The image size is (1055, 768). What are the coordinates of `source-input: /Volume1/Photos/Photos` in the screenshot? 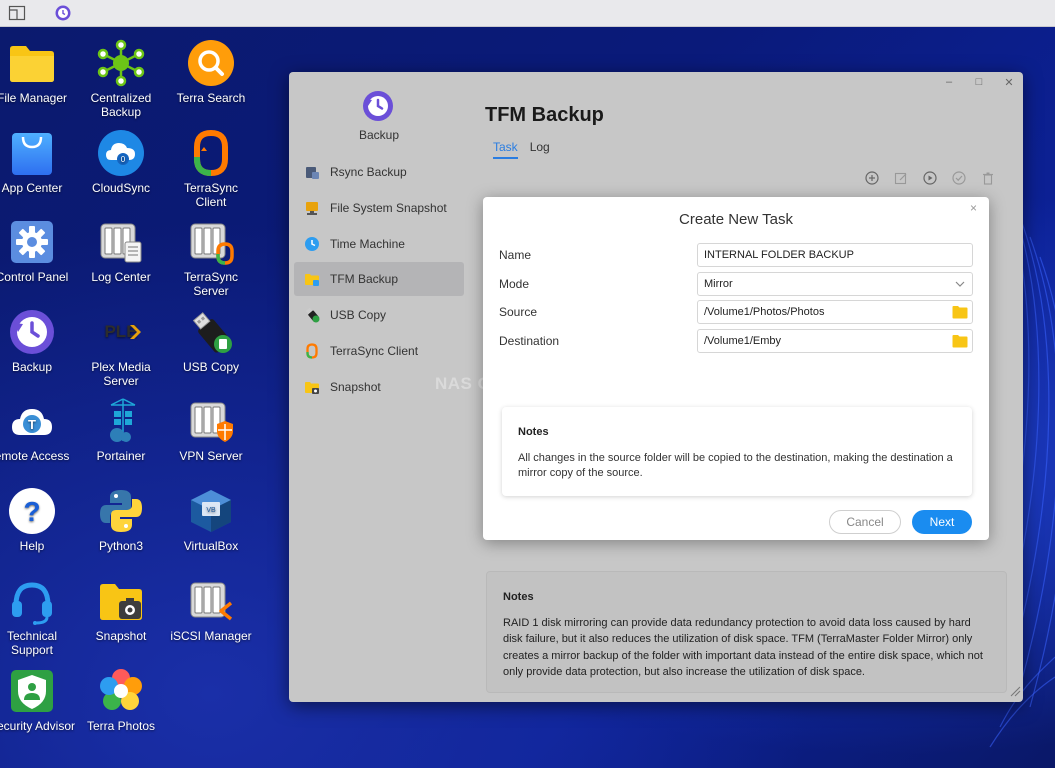 It's located at (835, 312).